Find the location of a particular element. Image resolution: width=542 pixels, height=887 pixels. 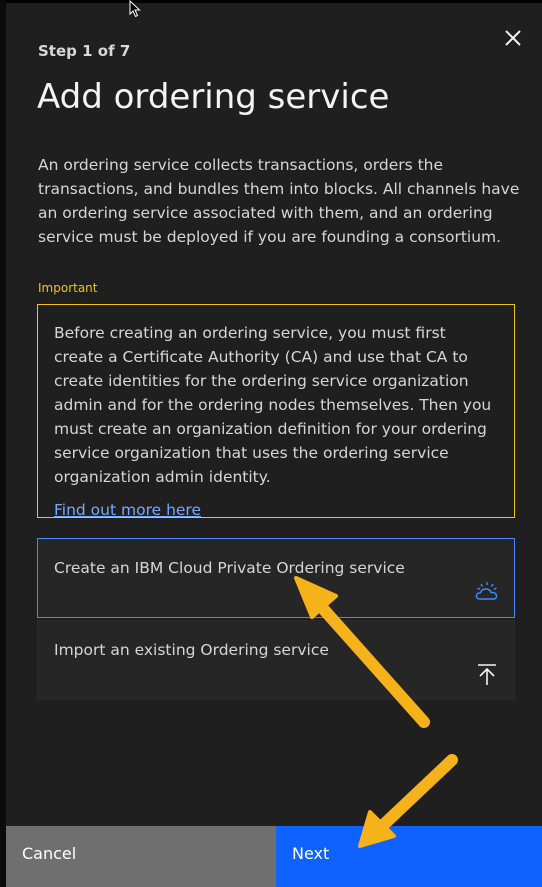

step-indicator: Step 1 of 7 is located at coordinates (84, 51).